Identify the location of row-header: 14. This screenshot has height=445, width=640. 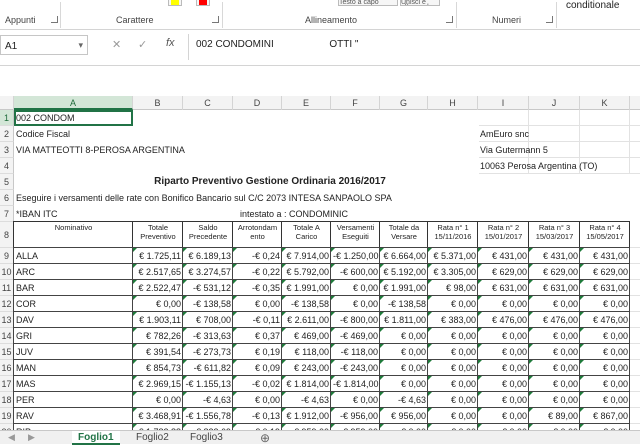
(7, 336).